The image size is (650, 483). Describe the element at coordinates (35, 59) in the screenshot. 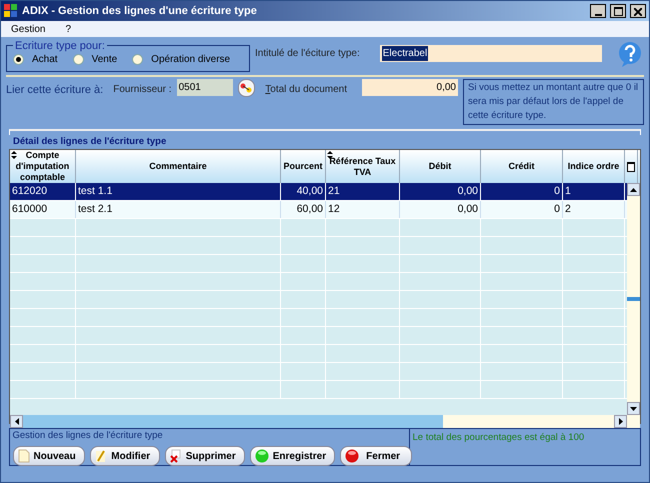

I see `radio-option: Achat` at that location.